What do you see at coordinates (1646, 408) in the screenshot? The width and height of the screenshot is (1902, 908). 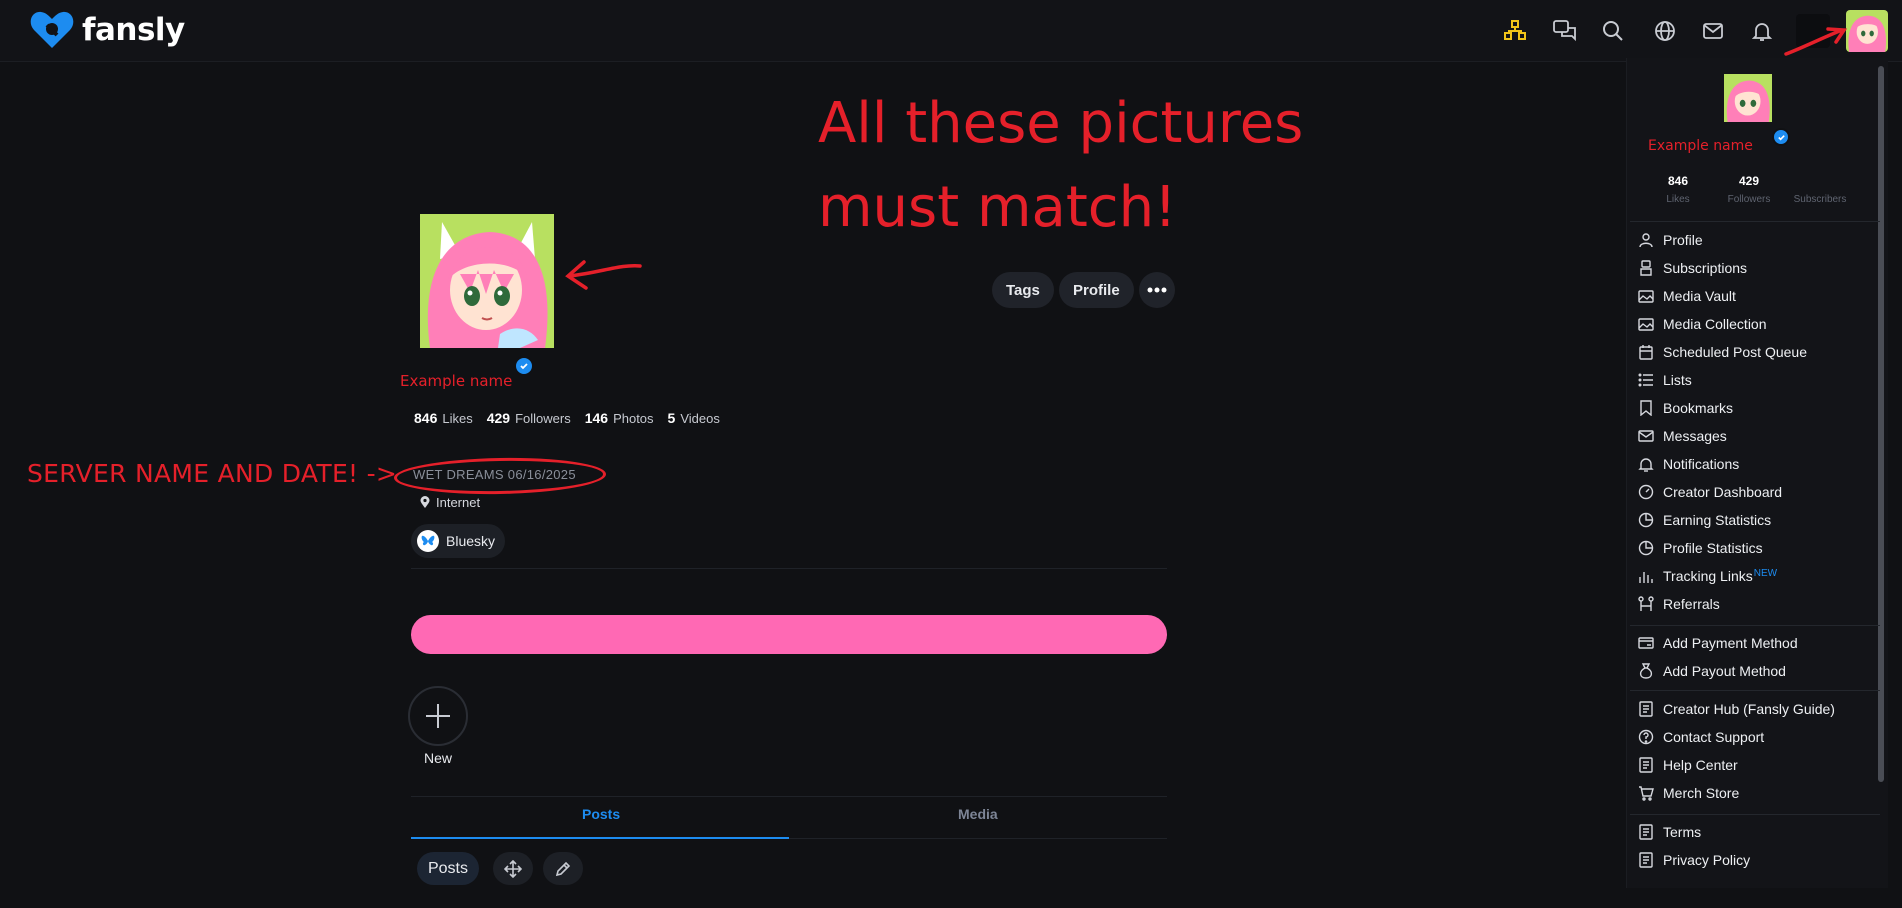 I see `bookmark-icon` at bounding box center [1646, 408].